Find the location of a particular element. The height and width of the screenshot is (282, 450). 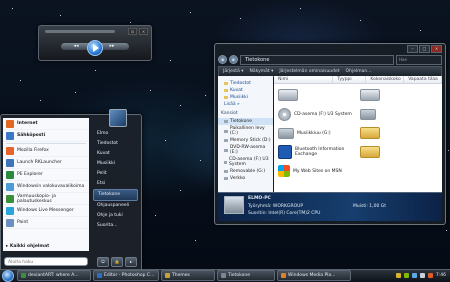

tree-item-drive-e: DVD-RW-asema (E:) is located at coordinates (245, 150).